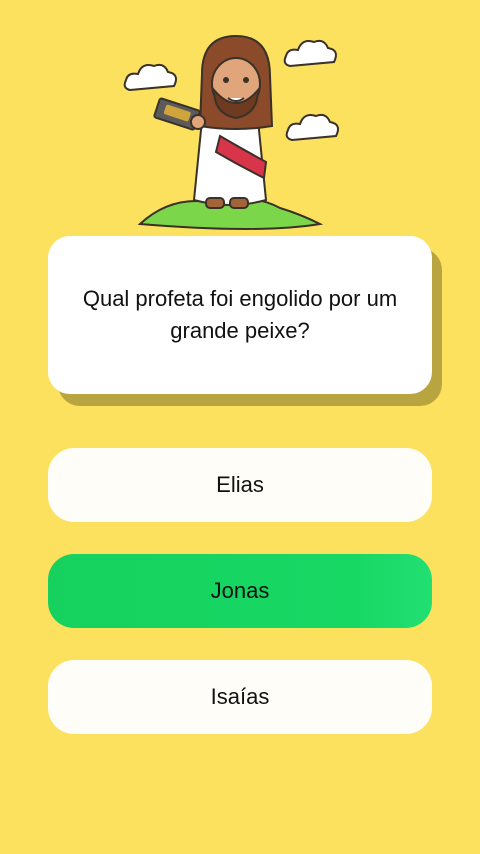 The height and width of the screenshot is (854, 480). I want to click on cloud-icon-left, so click(150, 77).